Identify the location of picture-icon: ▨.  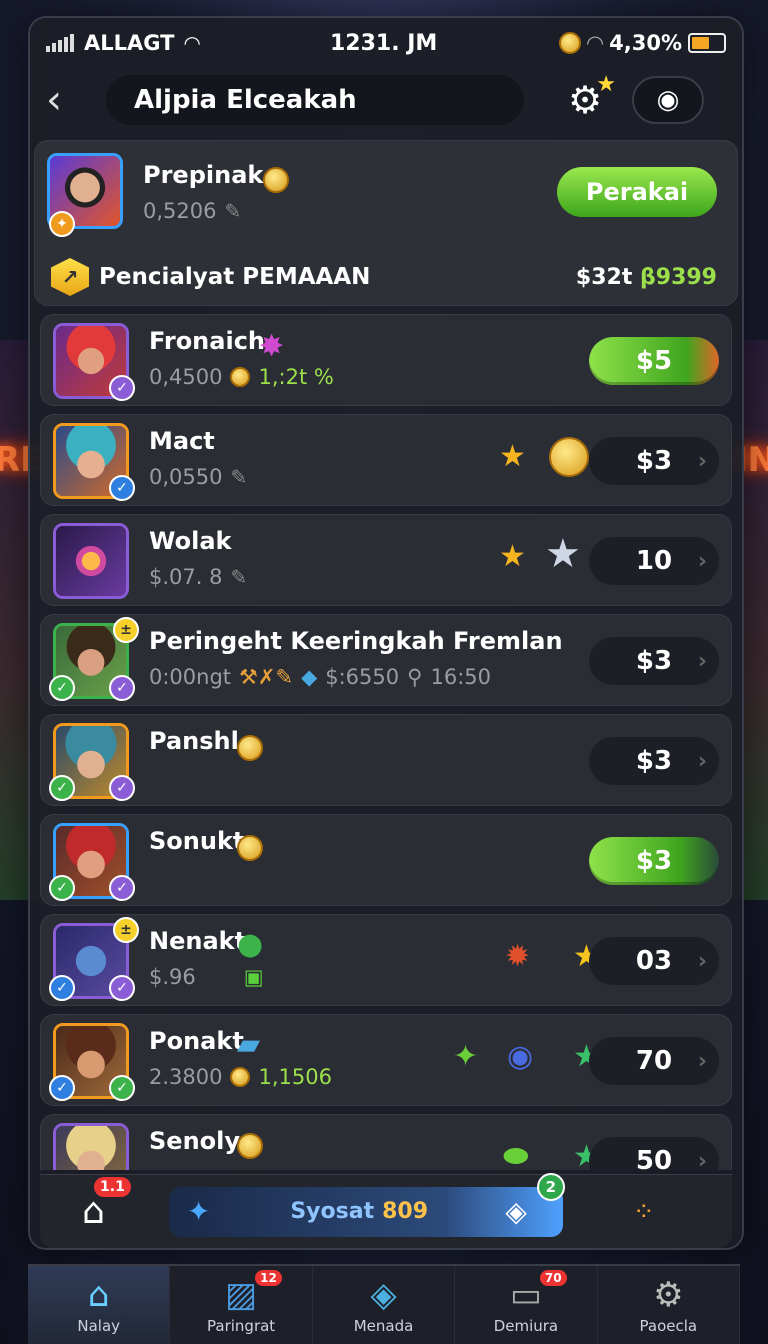
(241, 1295).